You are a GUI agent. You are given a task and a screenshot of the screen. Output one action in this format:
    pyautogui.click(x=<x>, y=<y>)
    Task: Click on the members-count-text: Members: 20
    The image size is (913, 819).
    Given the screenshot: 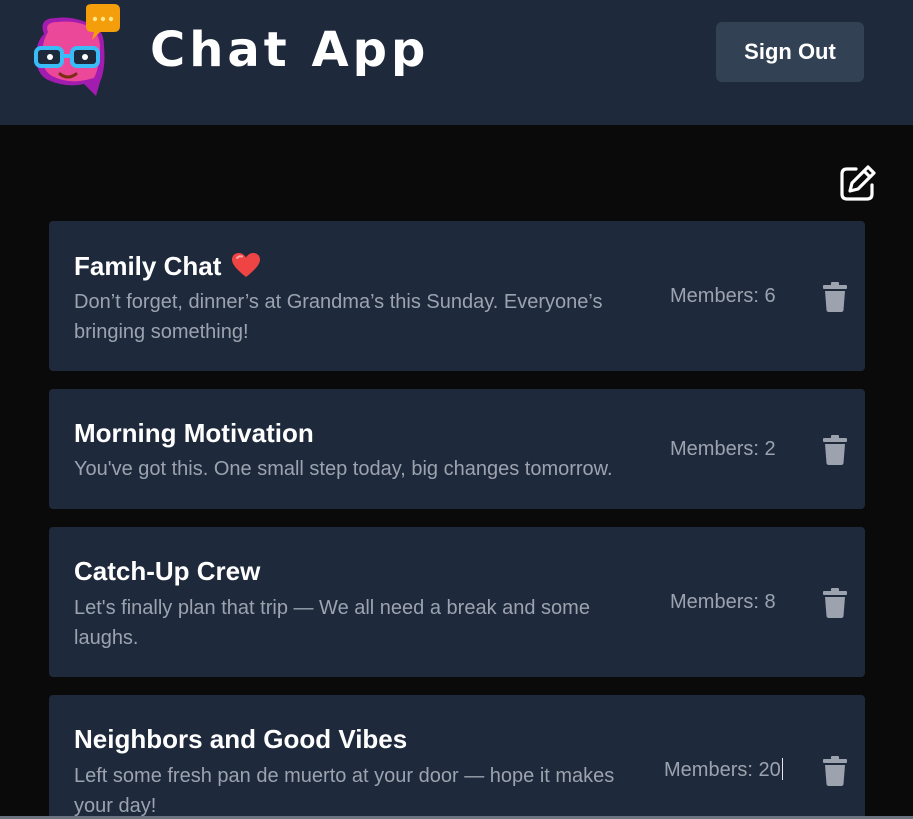 What is the action you would take?
    pyautogui.click(x=722, y=770)
    